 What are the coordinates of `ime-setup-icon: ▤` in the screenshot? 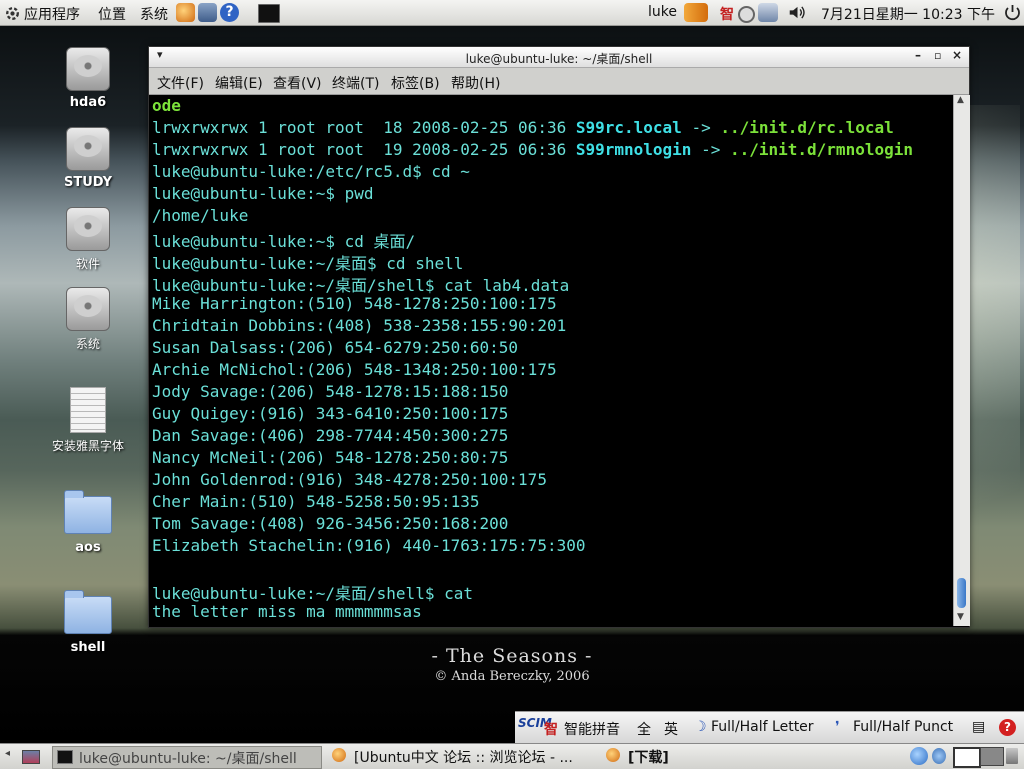 It's located at (978, 727).